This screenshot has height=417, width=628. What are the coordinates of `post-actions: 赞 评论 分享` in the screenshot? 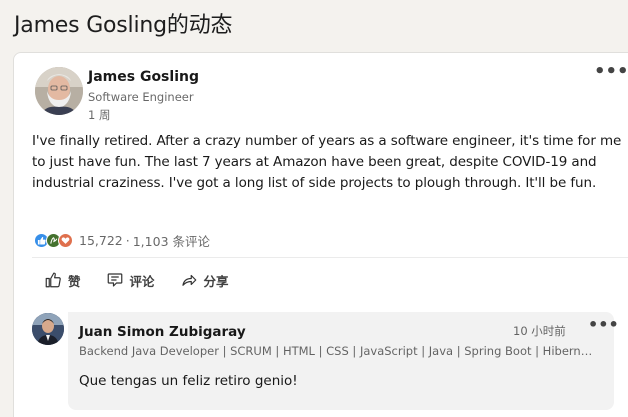 It's located at (149, 280).